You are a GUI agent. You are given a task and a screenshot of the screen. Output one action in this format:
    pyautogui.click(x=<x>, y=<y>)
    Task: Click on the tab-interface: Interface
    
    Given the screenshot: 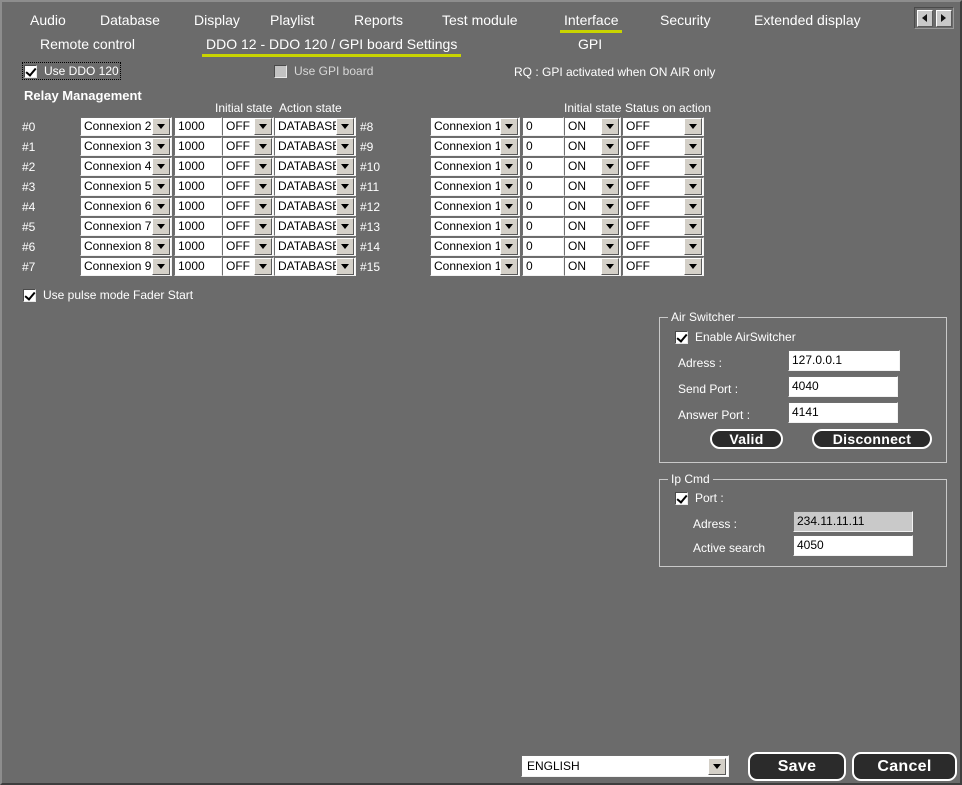 What is the action you would take?
    pyautogui.click(x=591, y=22)
    